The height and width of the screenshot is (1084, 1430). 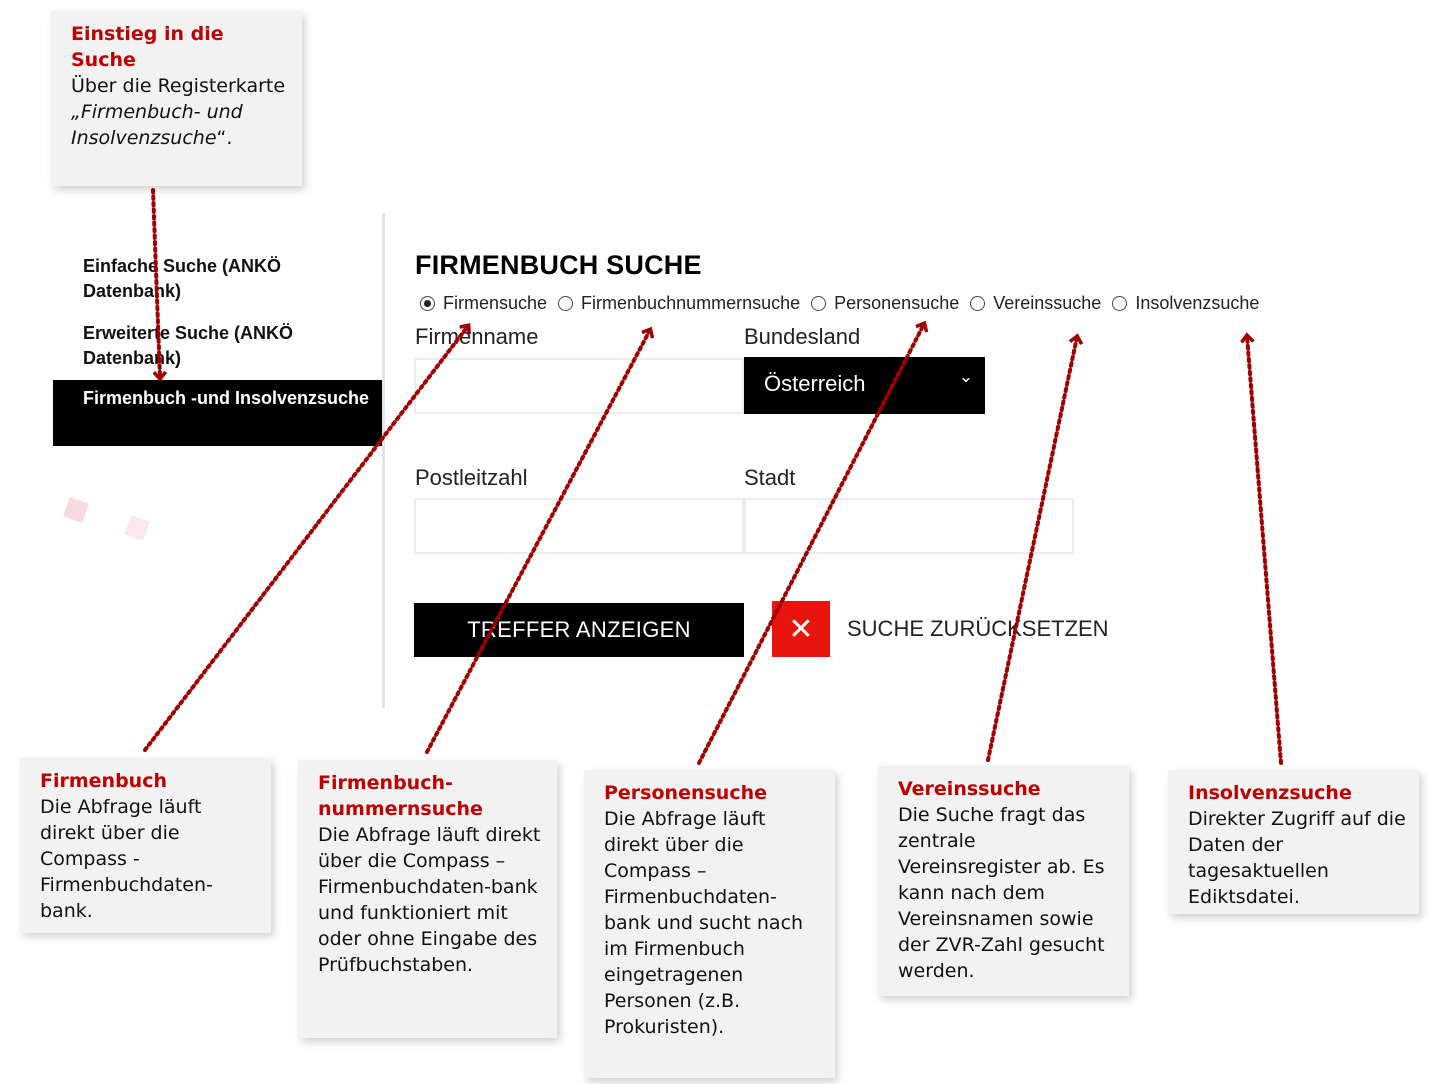 What do you see at coordinates (685, 793) in the screenshot?
I see `callout-title: Personensuche` at bounding box center [685, 793].